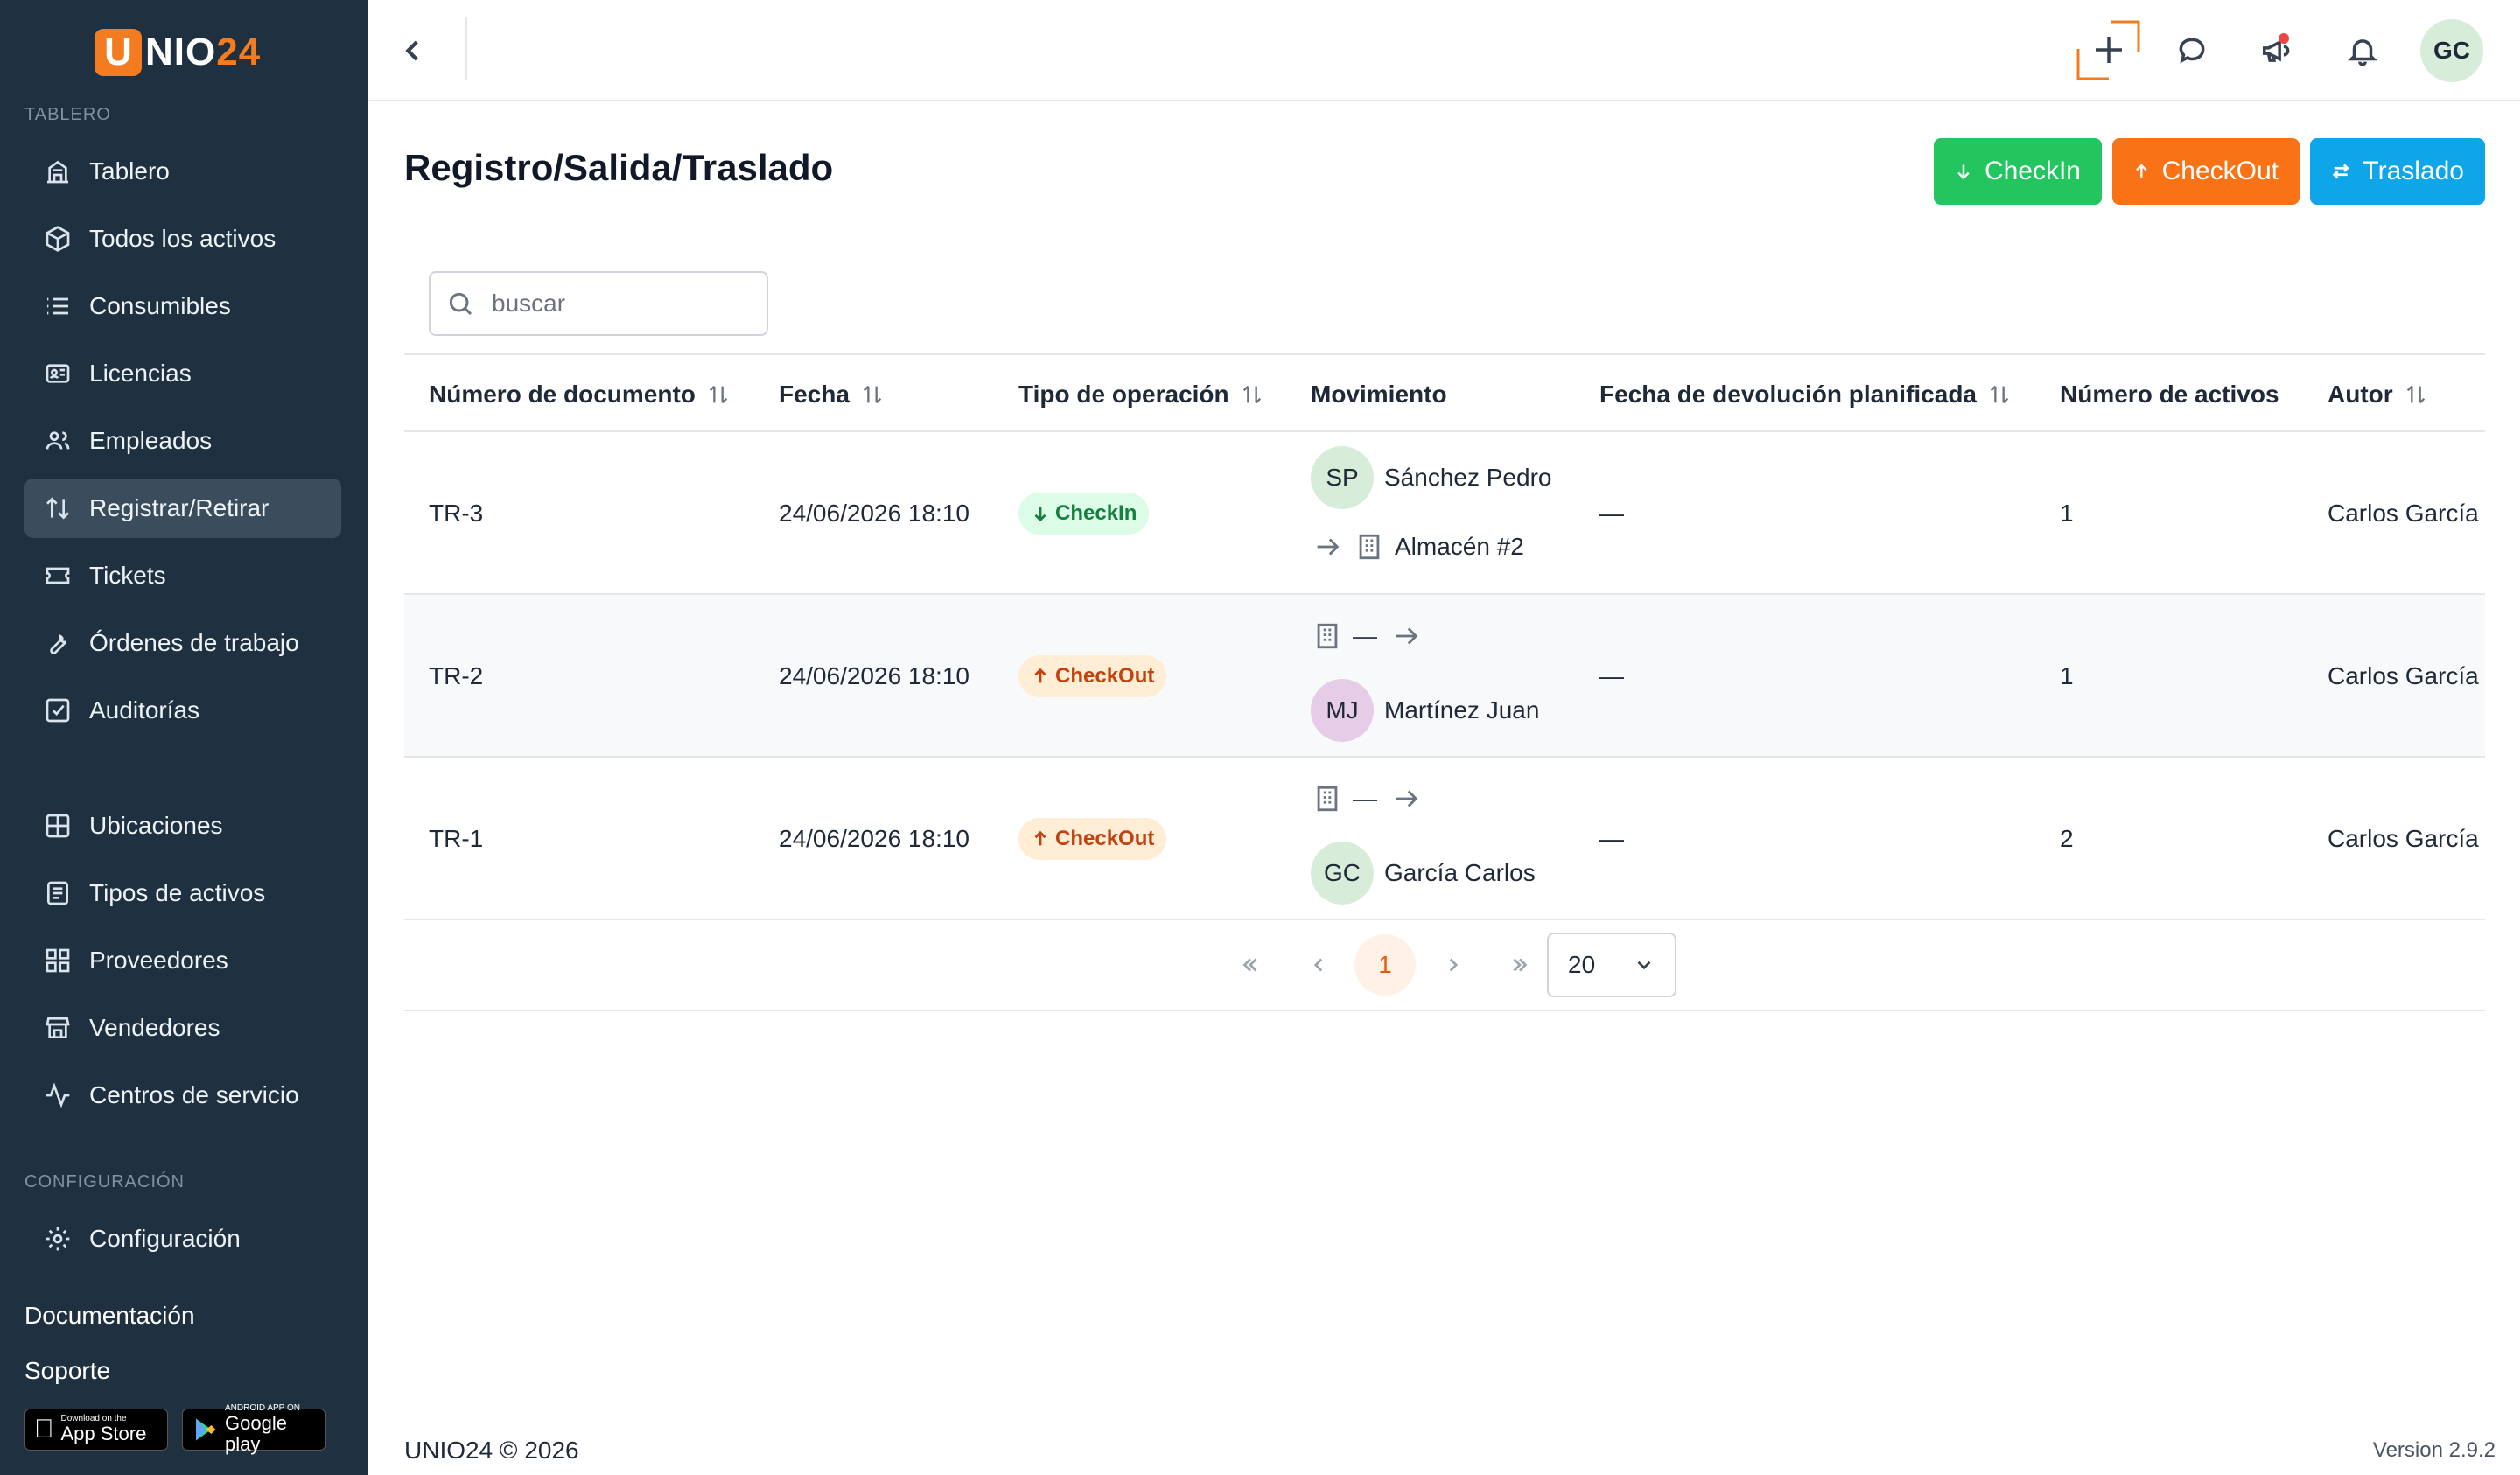 The width and height of the screenshot is (2520, 1475). Describe the element at coordinates (156, 825) in the screenshot. I see `sidebar-item-label: Ubicaciones` at that location.